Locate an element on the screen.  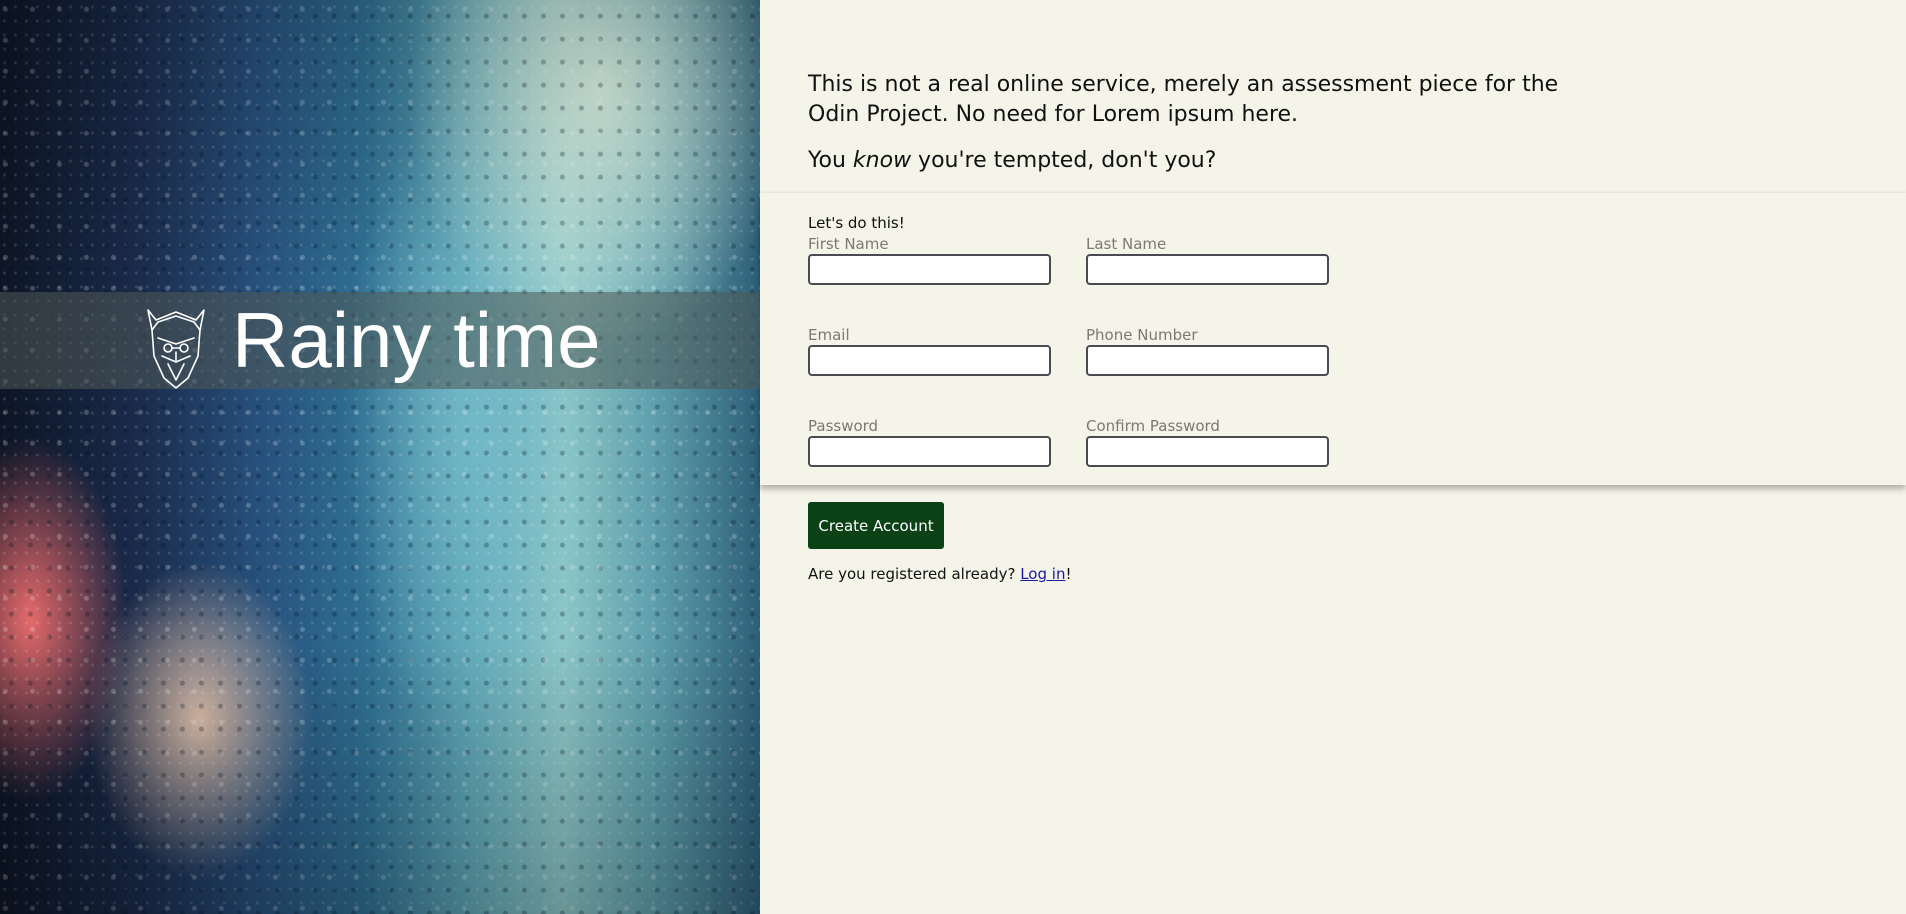
login-link: Log in is located at coordinates (1042, 574).